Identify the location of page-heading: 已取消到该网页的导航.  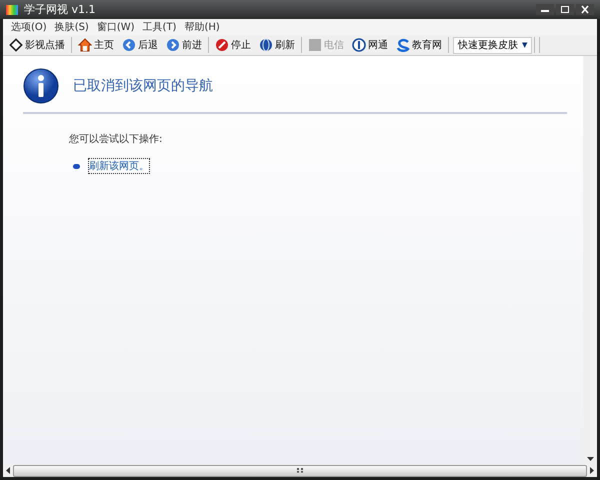
(143, 86).